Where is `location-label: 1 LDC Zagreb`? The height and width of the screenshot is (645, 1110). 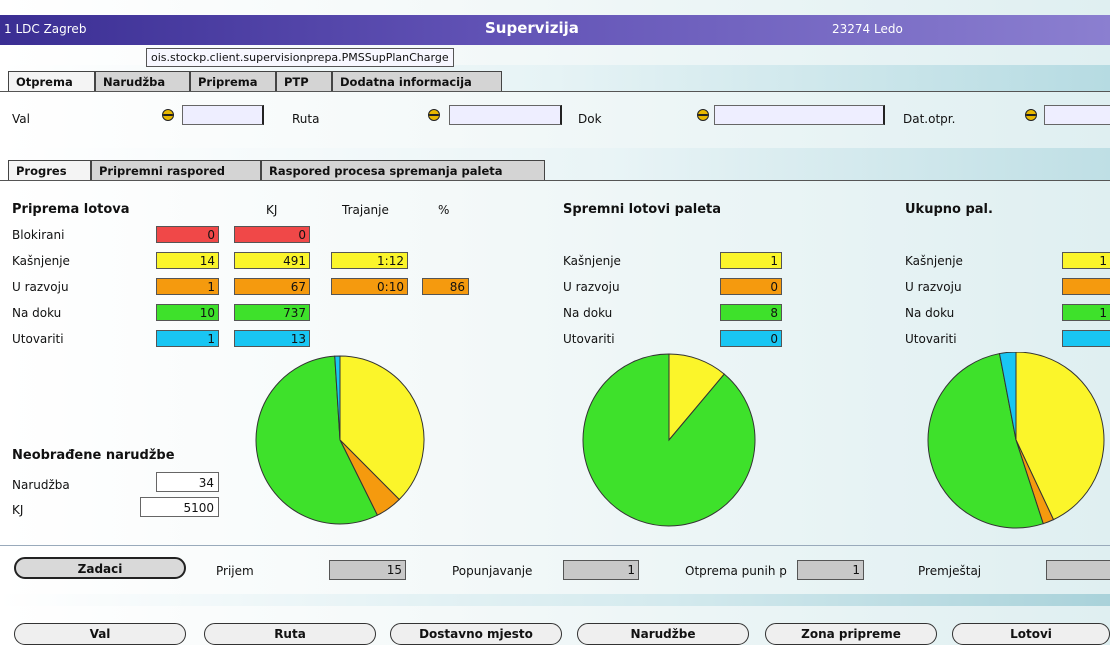
location-label: 1 LDC Zagreb is located at coordinates (45, 29).